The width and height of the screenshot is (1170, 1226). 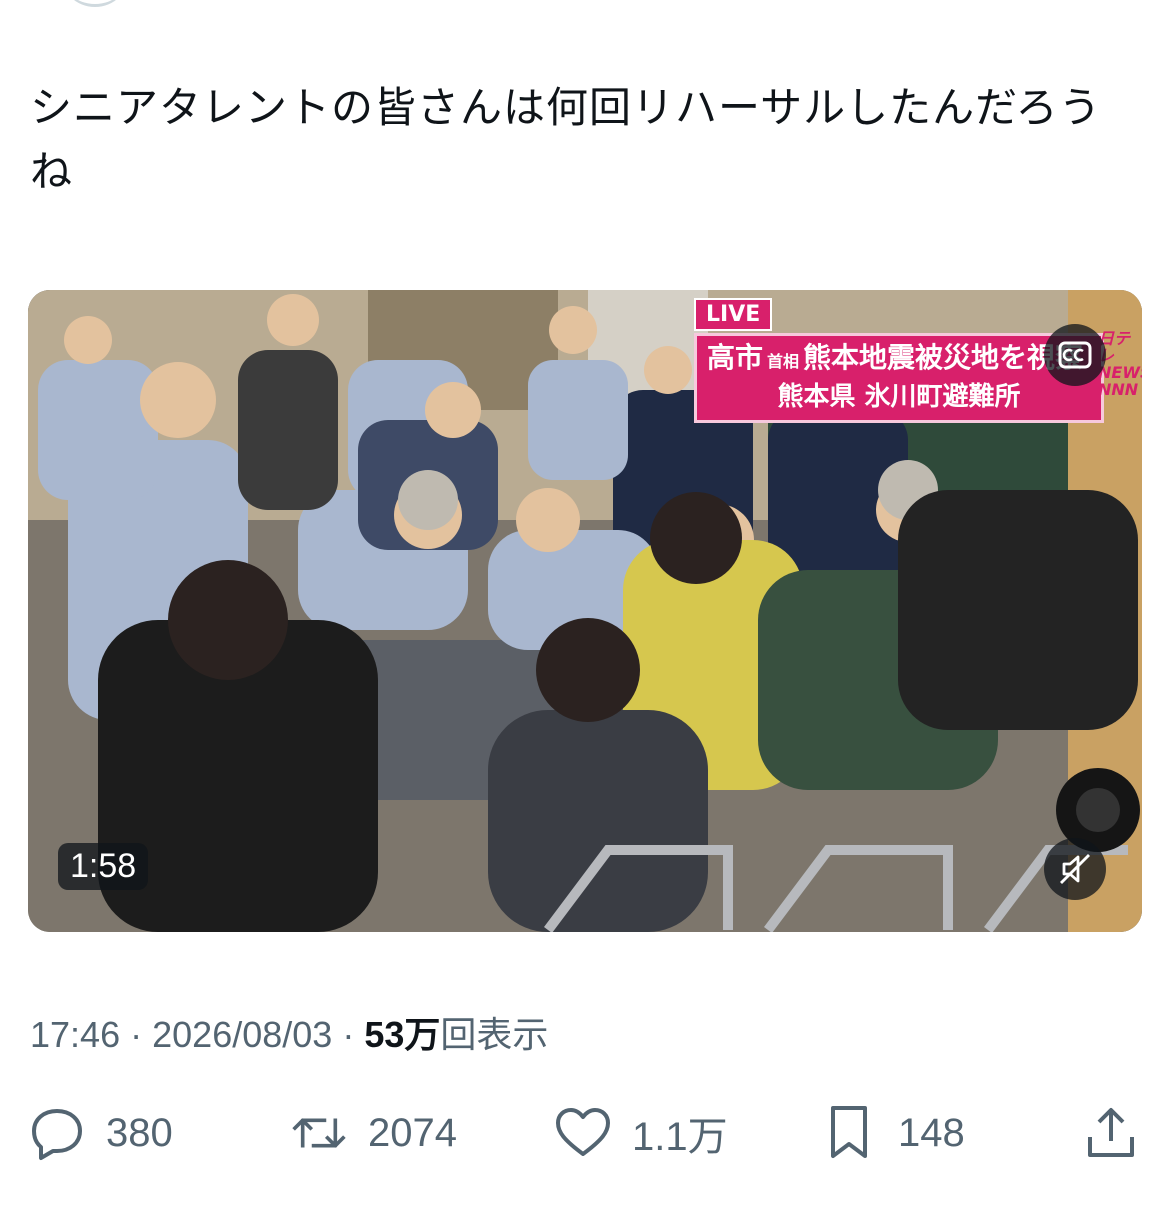 I want to click on like-button: 1.1万, so click(x=641, y=1133).